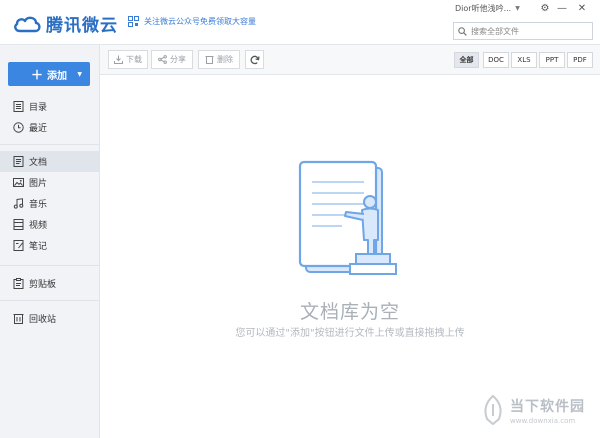  I want to click on close-icon: ✕, so click(582, 8).